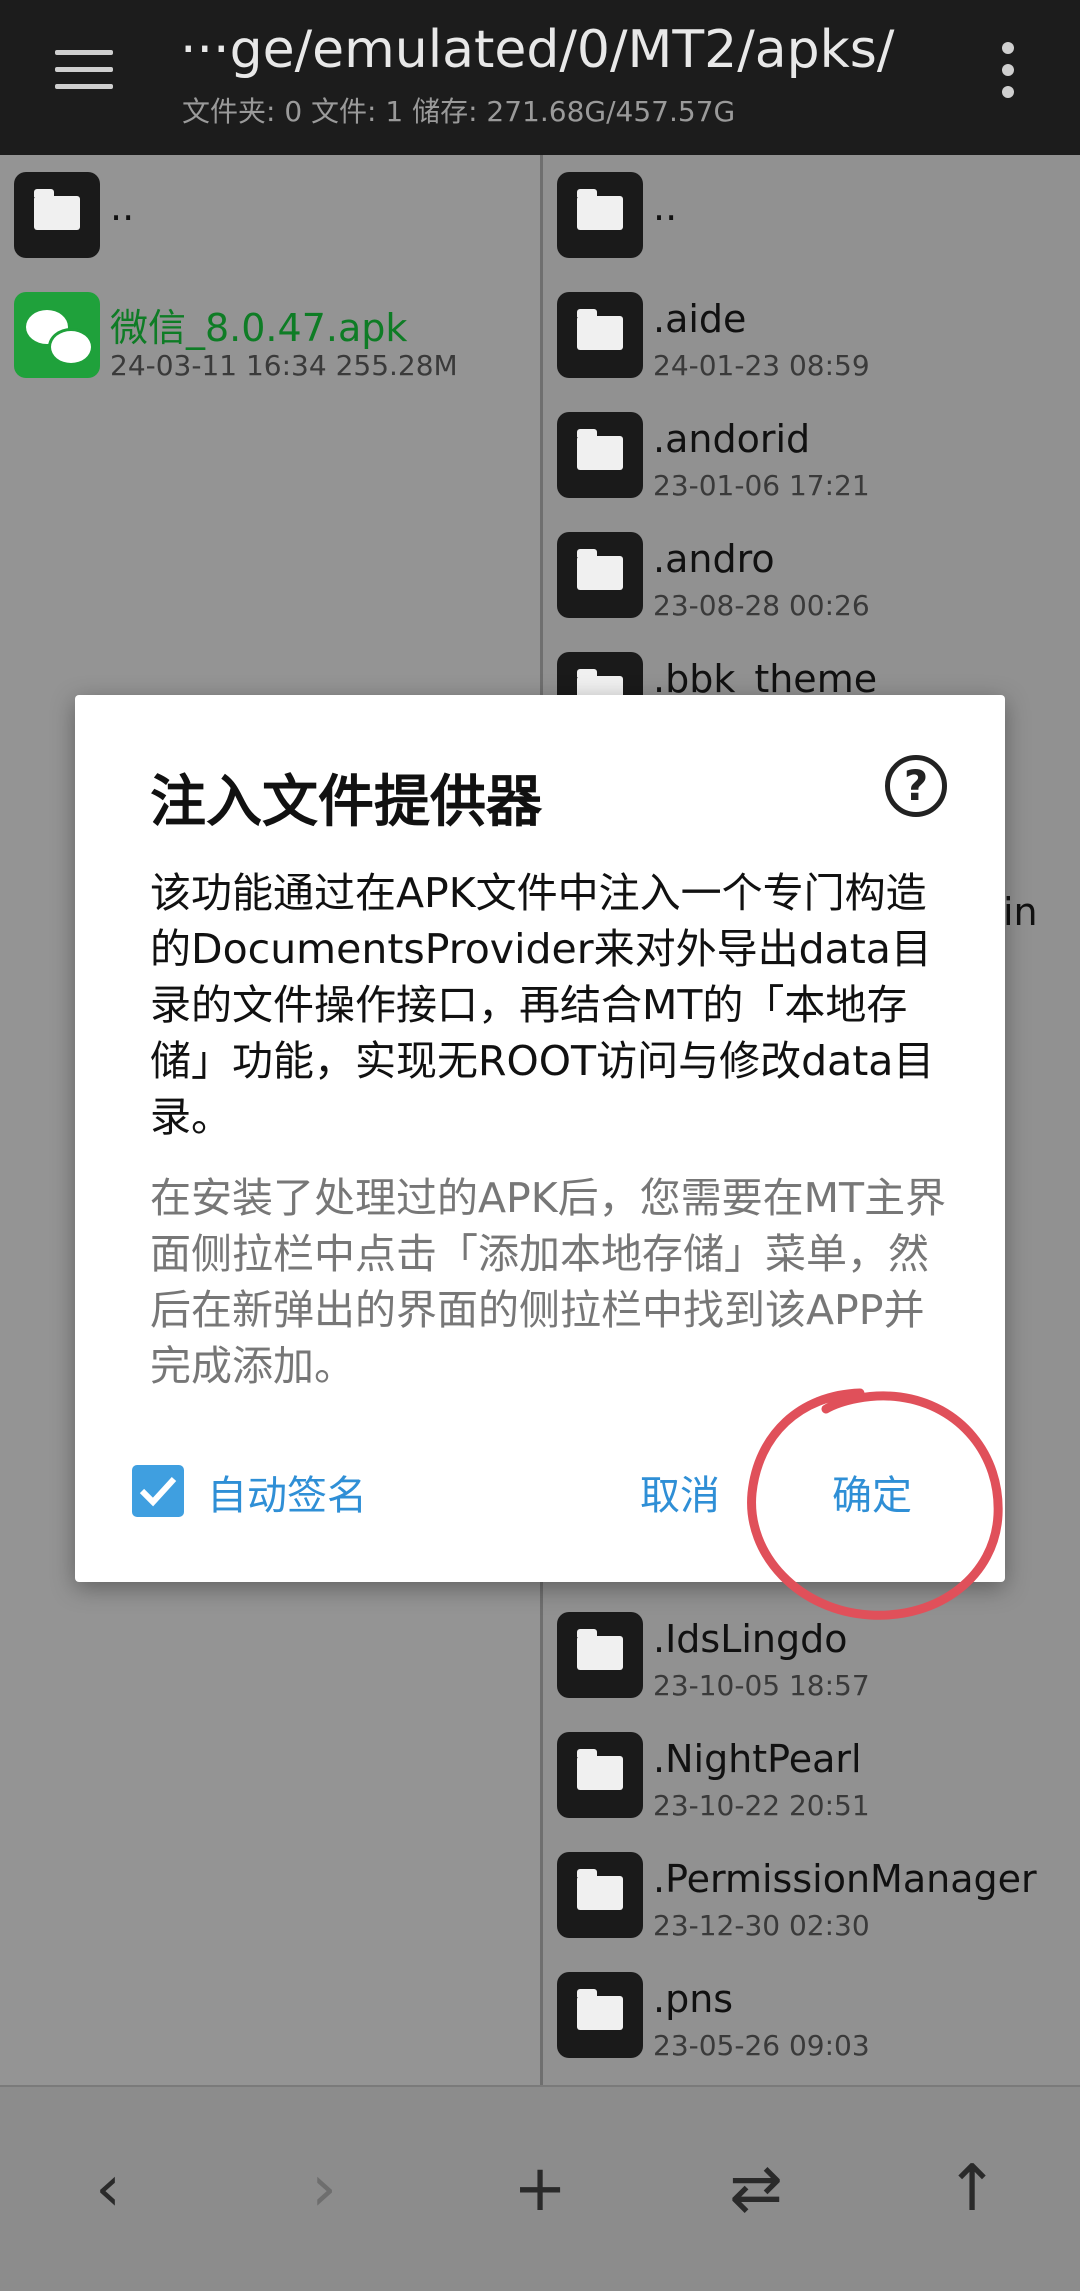 This screenshot has width=1080, height=2291. I want to click on item-meta: 24-01-23 08:59, so click(761, 365).